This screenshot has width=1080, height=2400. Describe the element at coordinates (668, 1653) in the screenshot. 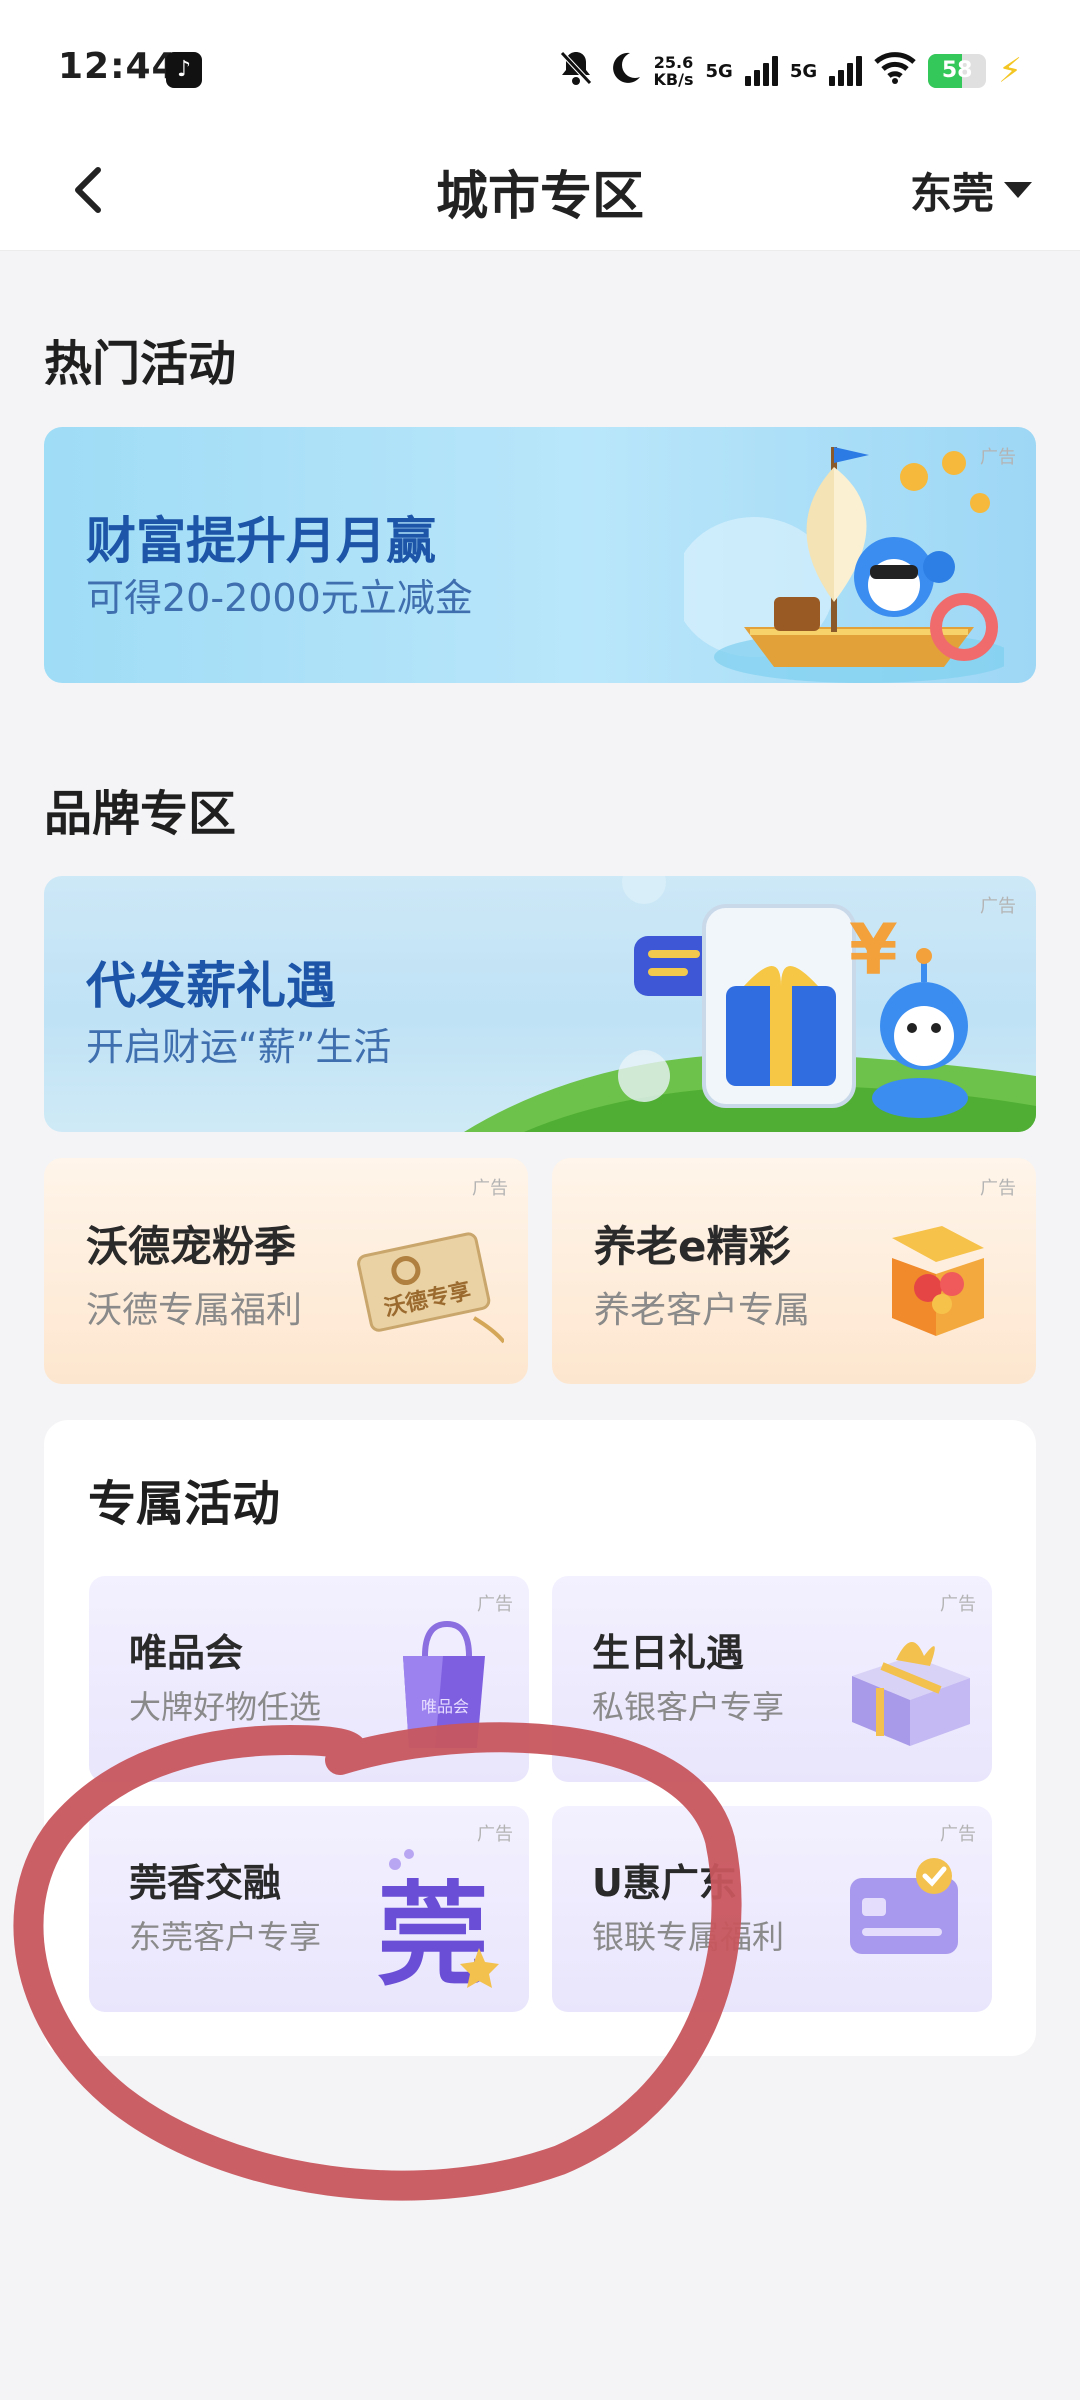

I see `tile-title: 生日礼遇` at that location.